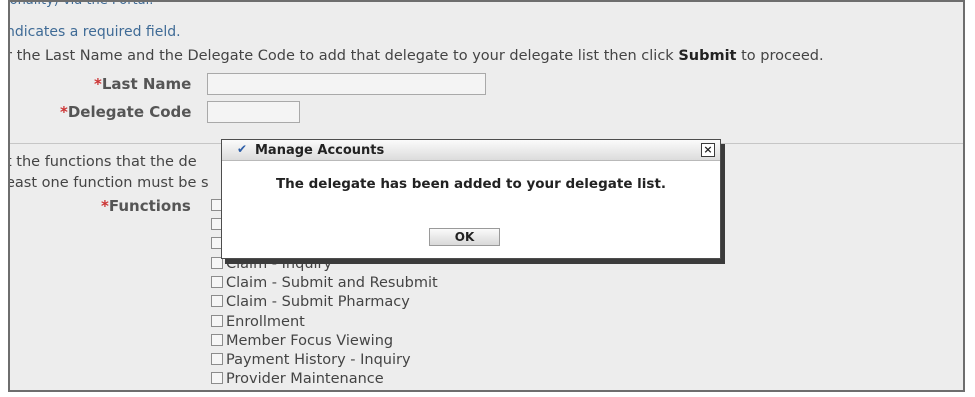  Describe the element at coordinates (707, 56) in the screenshot. I see `instruction-submit-word: Submit` at that location.